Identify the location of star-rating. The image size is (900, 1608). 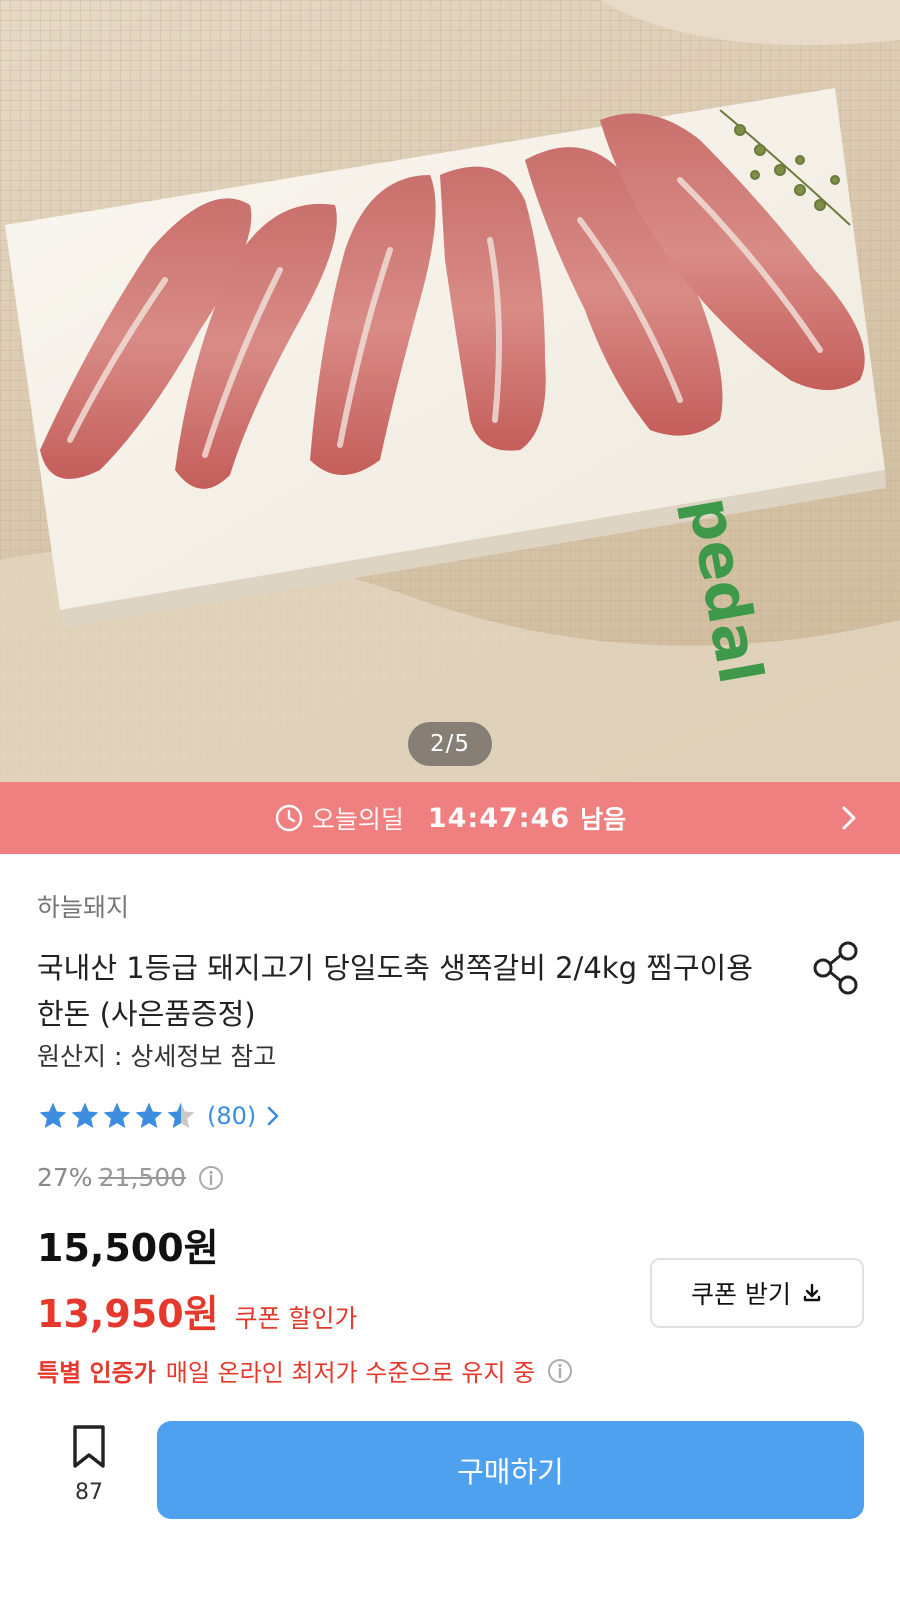
(117, 1116).